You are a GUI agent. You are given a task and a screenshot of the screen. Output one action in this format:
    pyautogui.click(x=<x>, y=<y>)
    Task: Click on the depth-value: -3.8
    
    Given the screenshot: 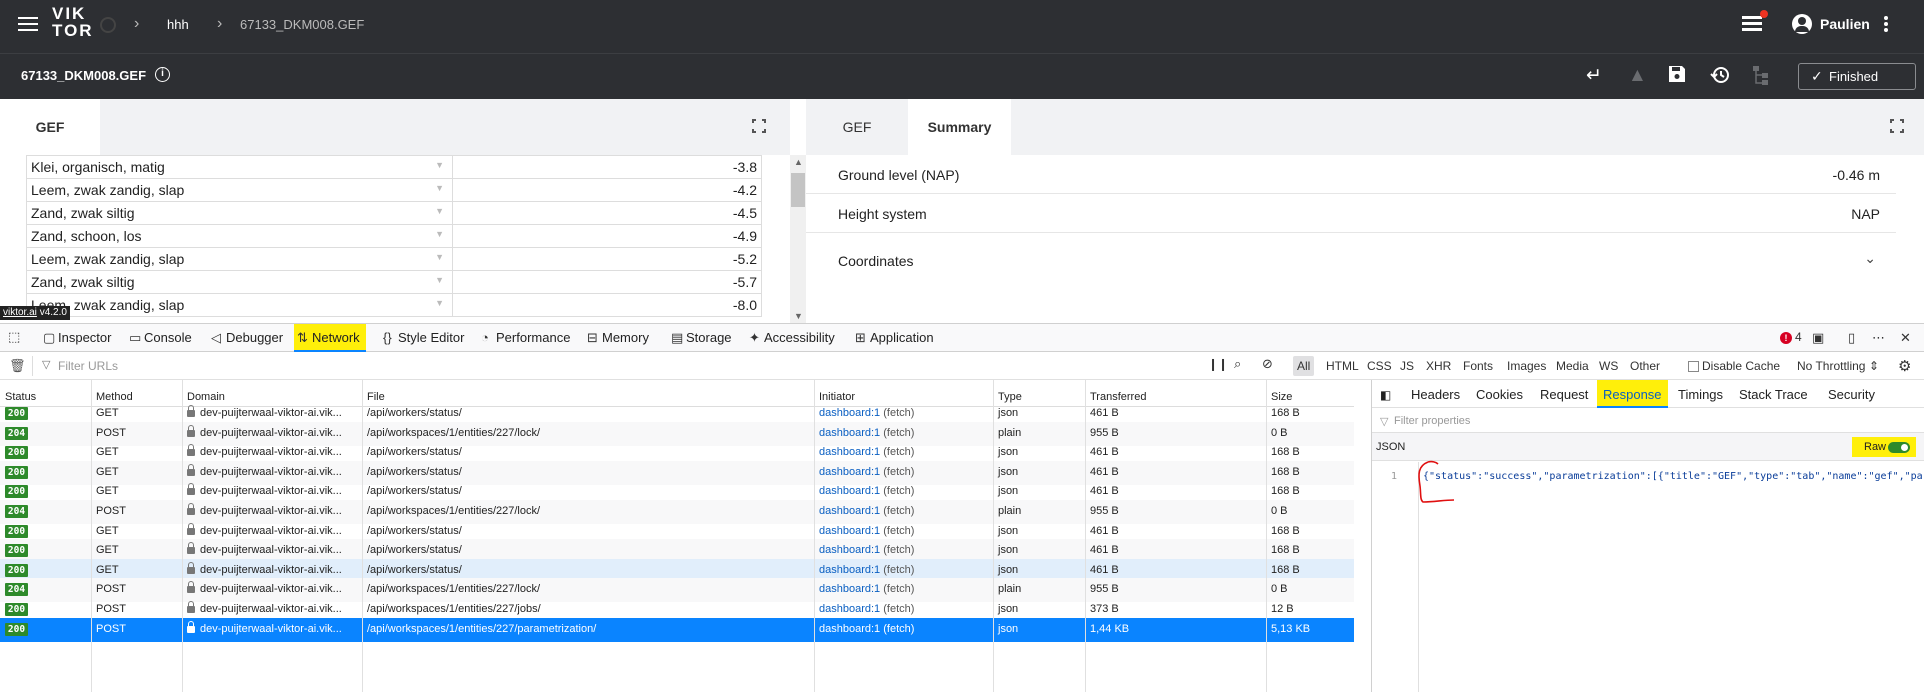 What is the action you would take?
    pyautogui.click(x=607, y=167)
    